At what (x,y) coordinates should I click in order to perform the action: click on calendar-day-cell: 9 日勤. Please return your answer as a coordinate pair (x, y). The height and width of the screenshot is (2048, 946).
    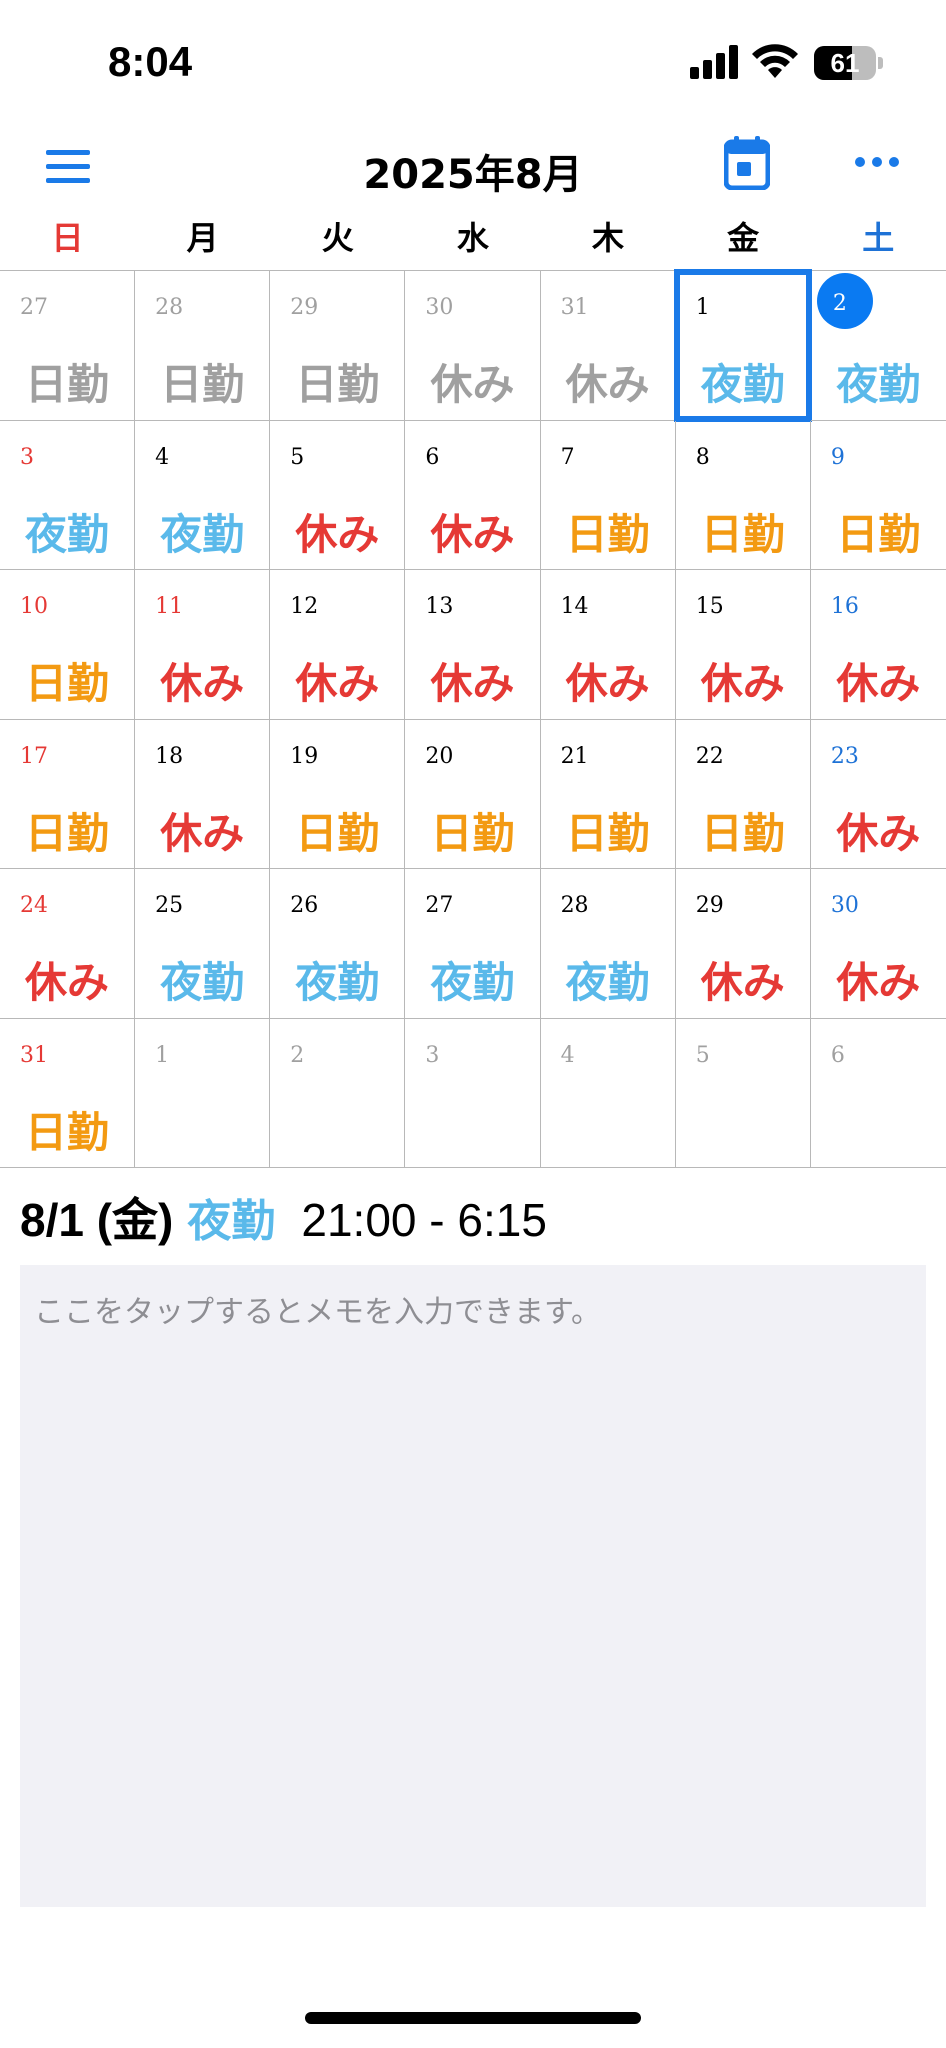
    Looking at the image, I should click on (878, 495).